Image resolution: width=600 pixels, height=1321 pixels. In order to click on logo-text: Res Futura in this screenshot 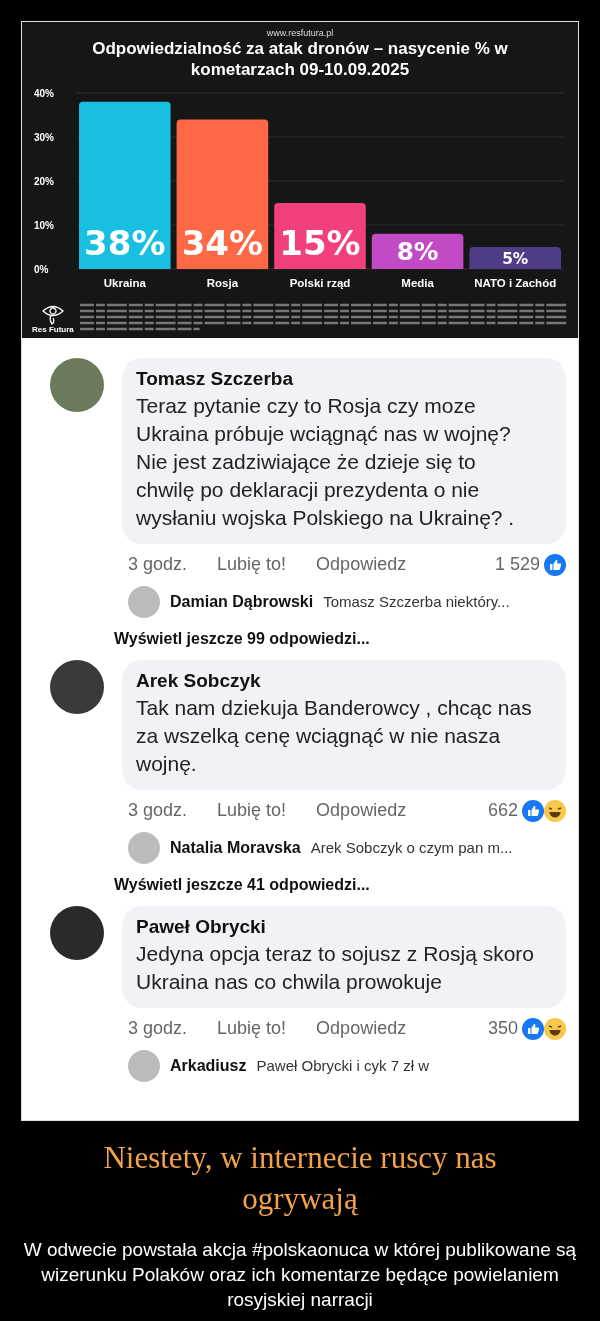, I will do `click(53, 329)`.